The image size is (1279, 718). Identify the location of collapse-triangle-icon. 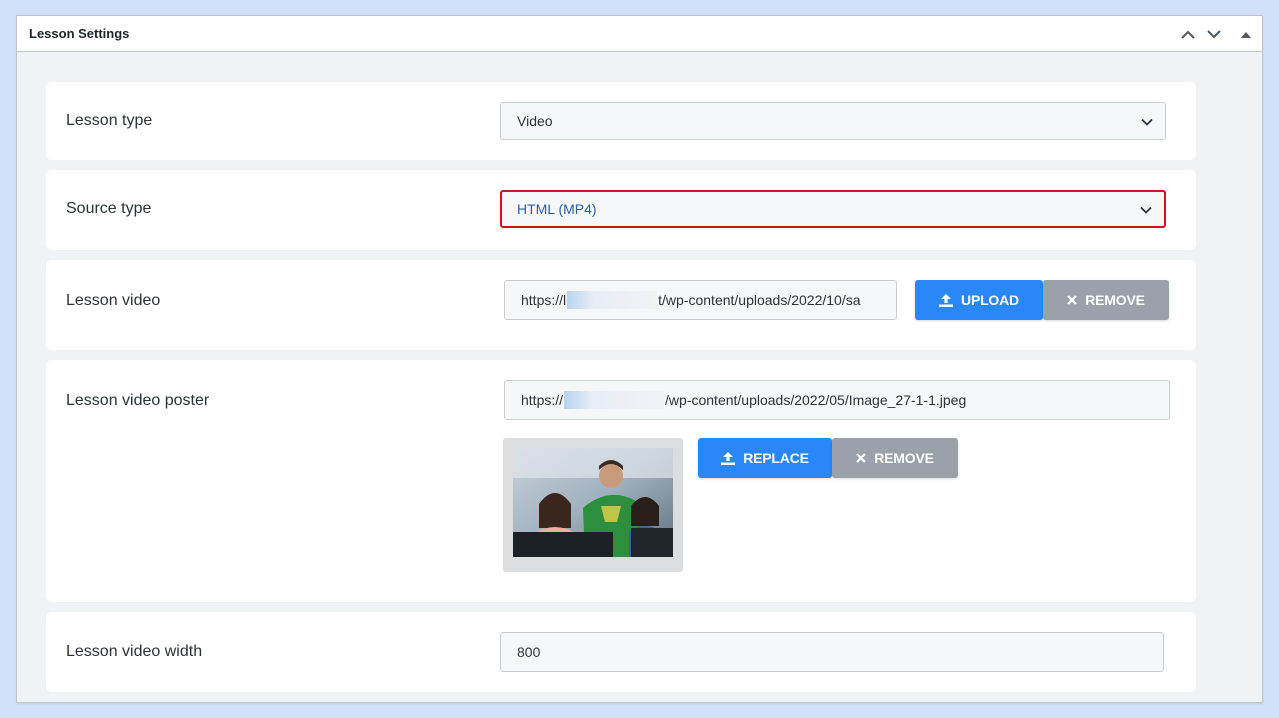
(1246, 34).